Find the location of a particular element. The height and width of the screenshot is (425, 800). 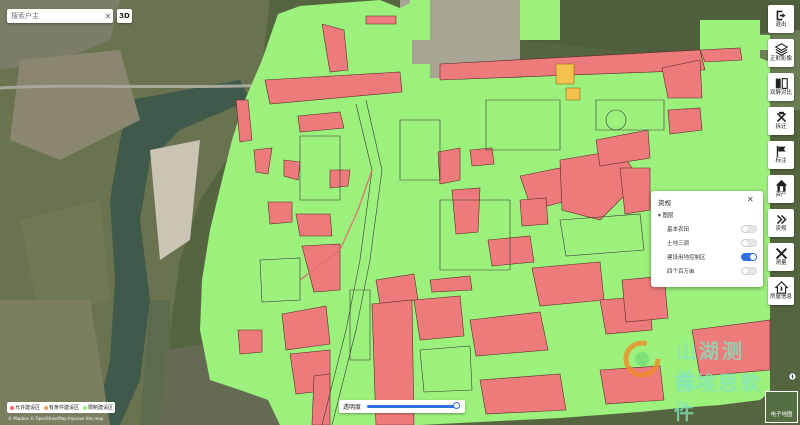

split-screen-button: 双屏对比 is located at coordinates (781, 87).